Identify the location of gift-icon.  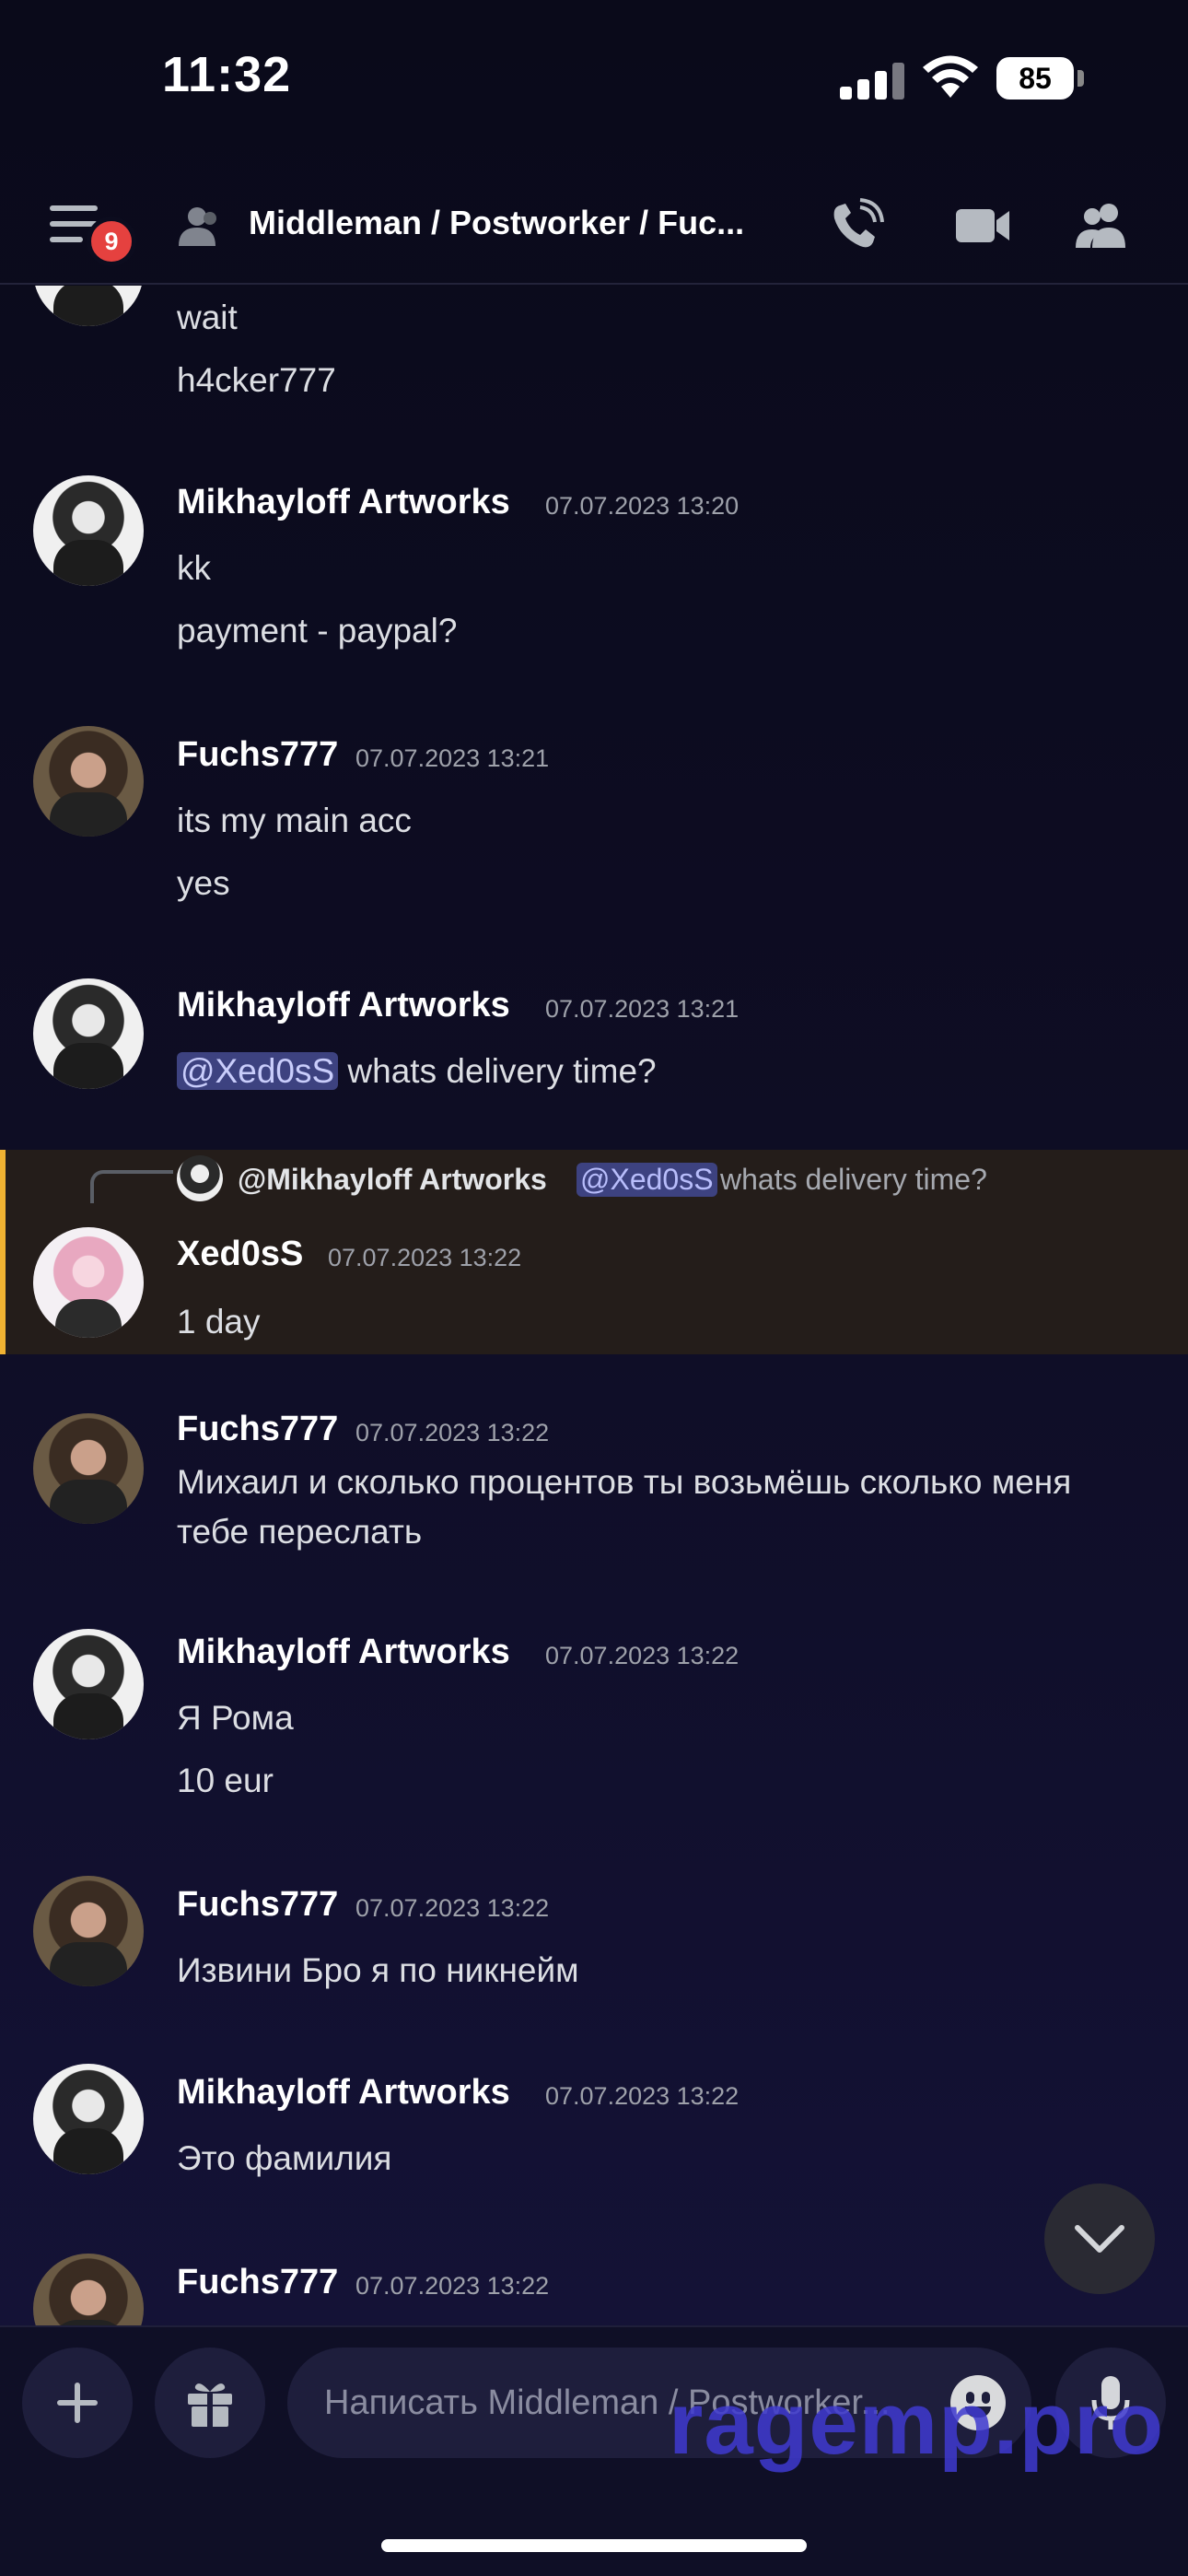
(210, 2405).